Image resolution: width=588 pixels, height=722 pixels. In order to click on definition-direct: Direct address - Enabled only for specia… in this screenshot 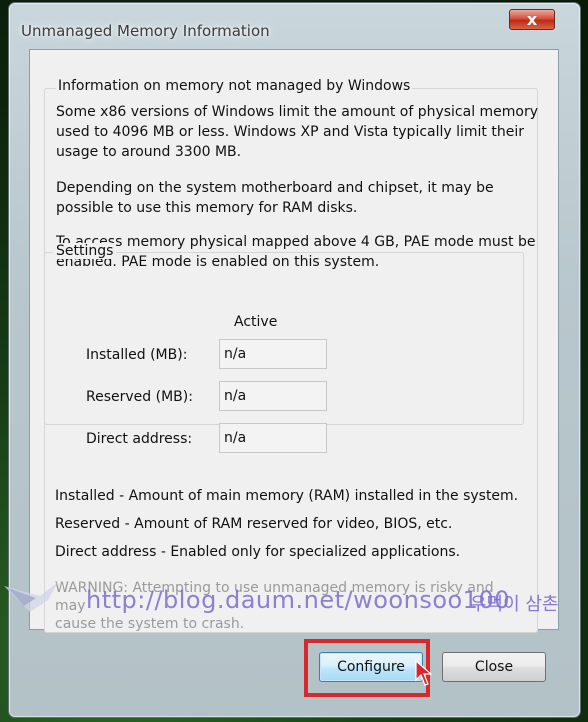, I will do `click(258, 552)`.